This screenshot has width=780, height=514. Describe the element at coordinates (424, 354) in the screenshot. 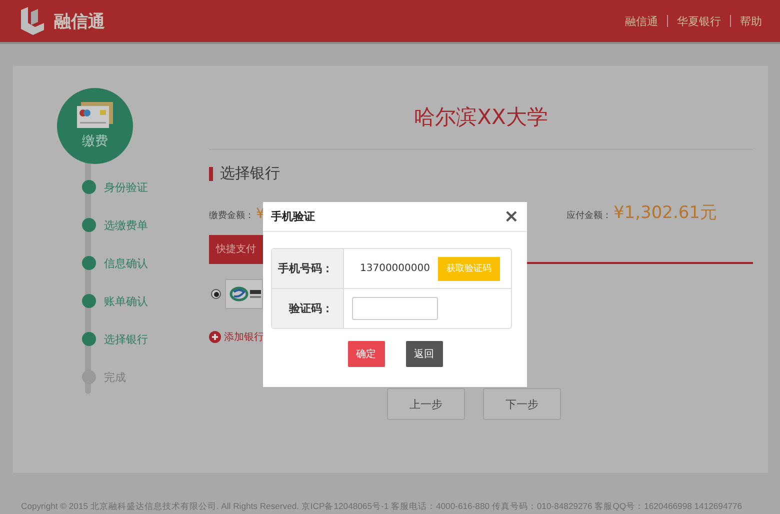

I see `dialog-button: 返回` at that location.